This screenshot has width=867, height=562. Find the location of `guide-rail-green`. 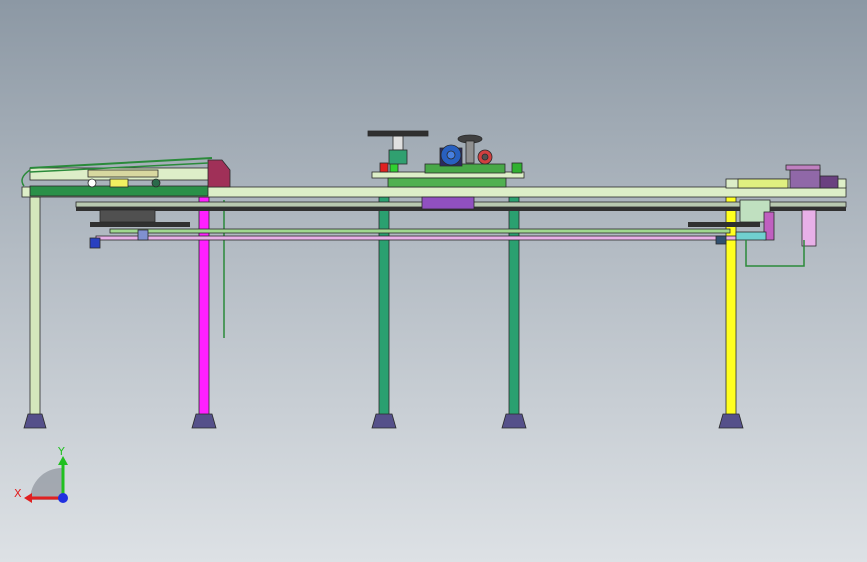

guide-rail-green is located at coordinates (420, 231).